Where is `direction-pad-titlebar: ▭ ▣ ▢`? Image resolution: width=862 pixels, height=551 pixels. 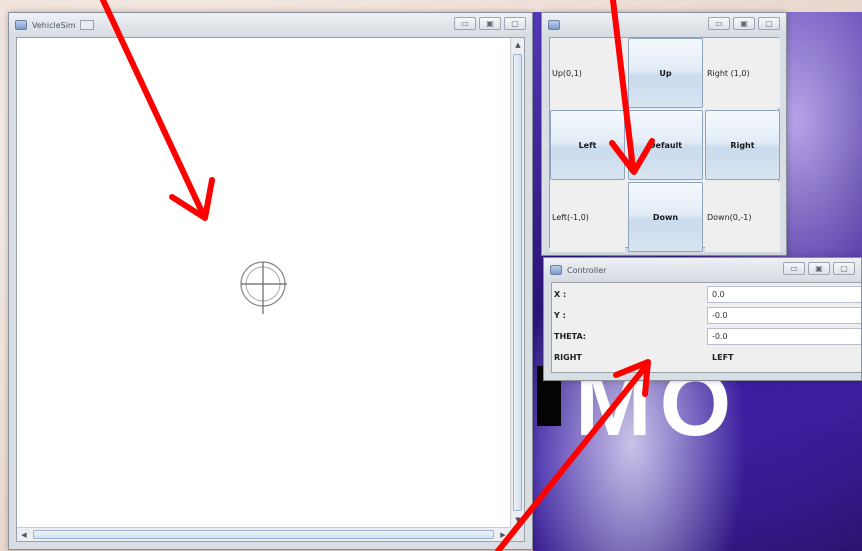
direction-pad-titlebar: ▭ ▣ ▢ is located at coordinates (664, 25).